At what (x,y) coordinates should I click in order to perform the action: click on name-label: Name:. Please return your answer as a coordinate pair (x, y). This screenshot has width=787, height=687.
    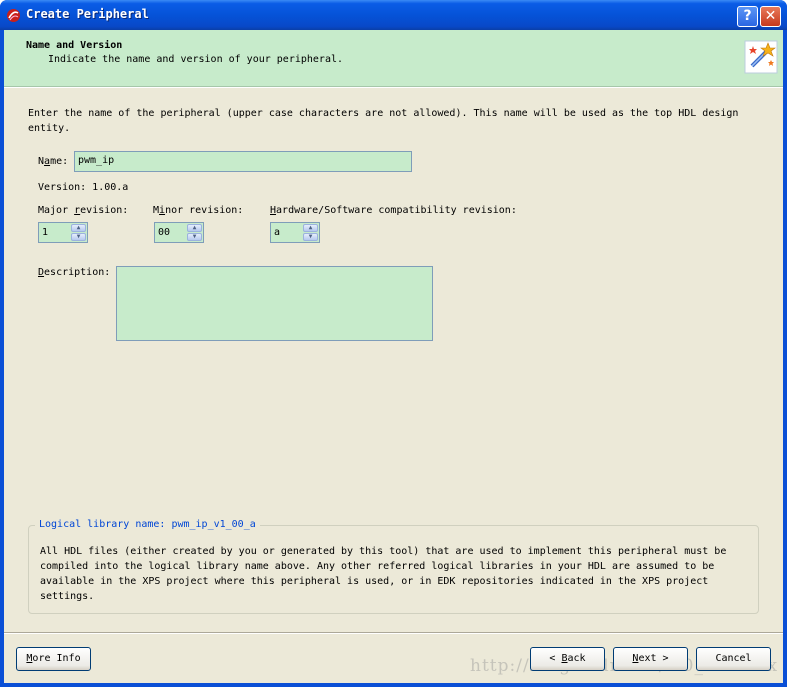
    Looking at the image, I should click on (53, 161).